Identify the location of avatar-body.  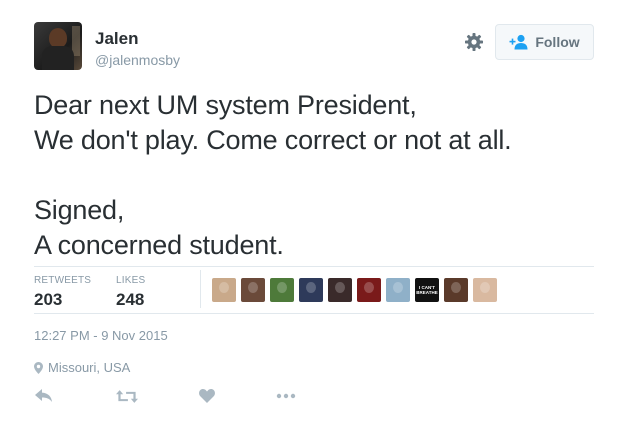
(58, 58).